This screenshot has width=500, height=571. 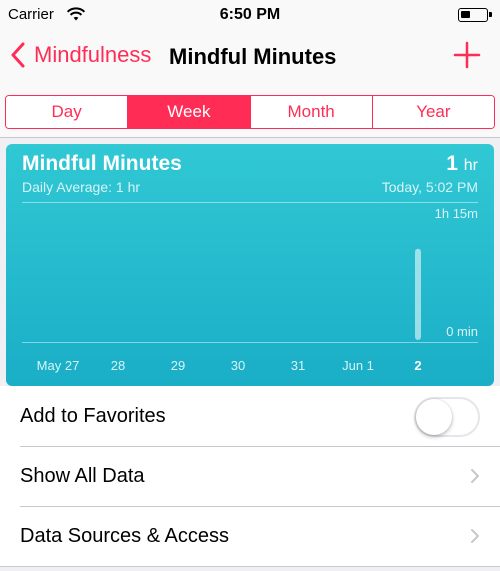 What do you see at coordinates (358, 365) in the screenshot?
I see `x-tick-label: Jun 1` at bounding box center [358, 365].